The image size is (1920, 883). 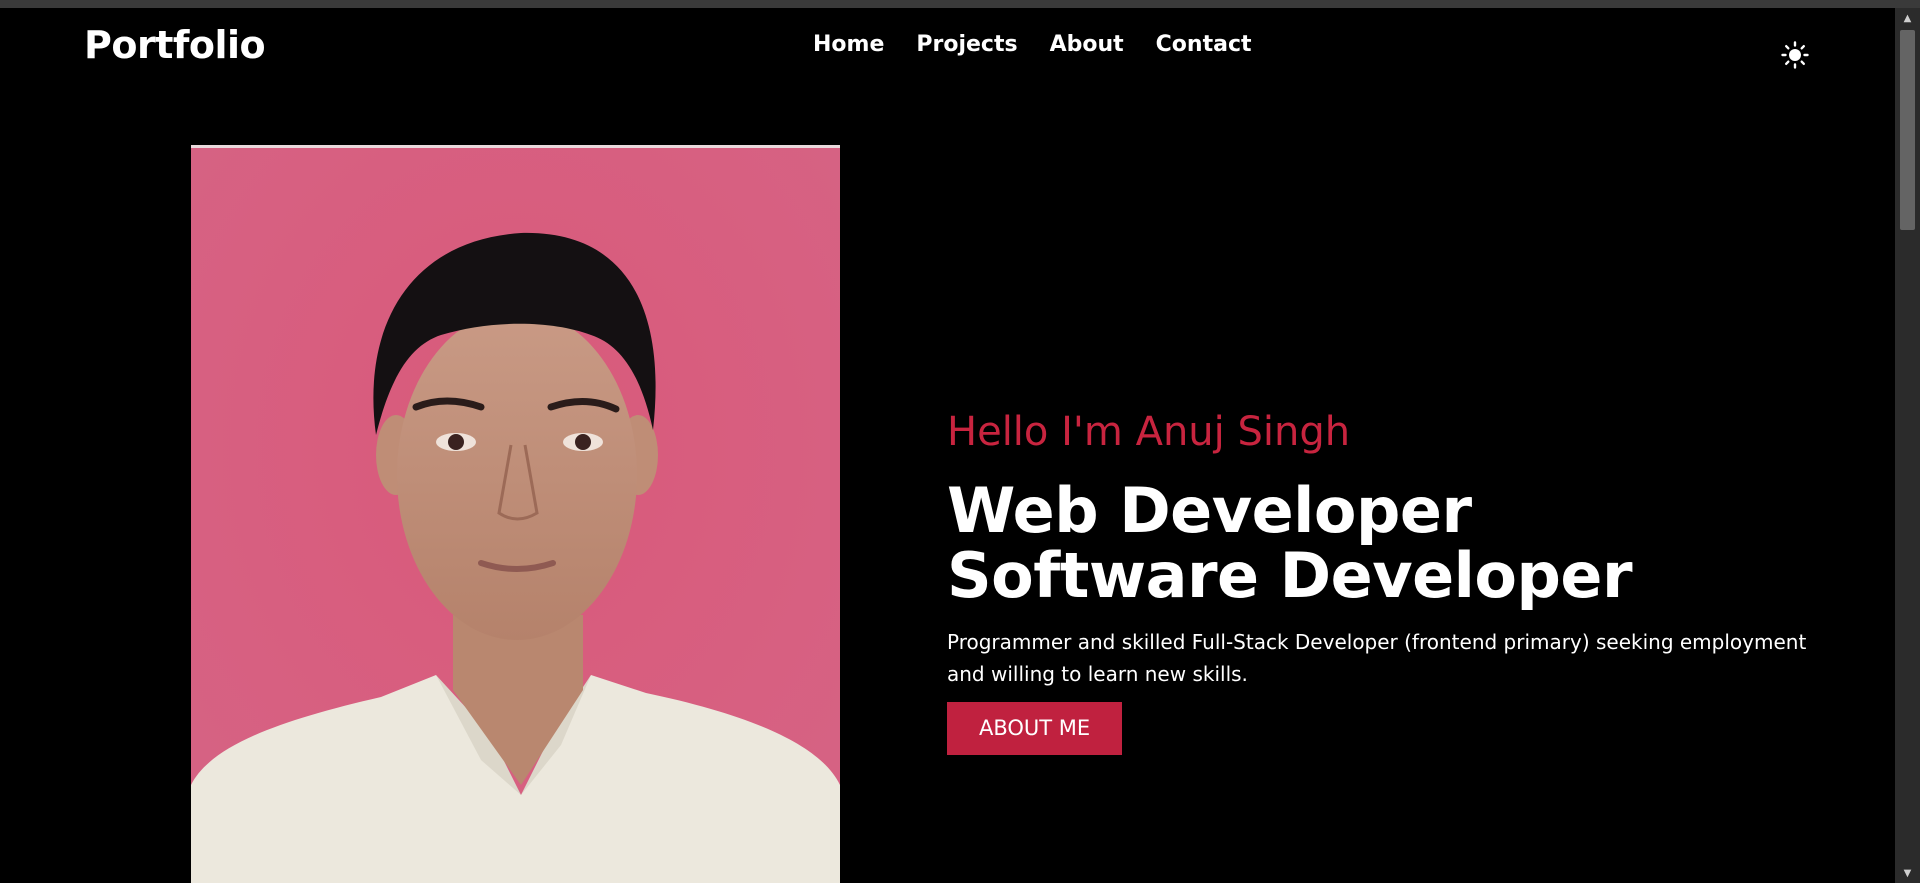 What do you see at coordinates (1907, 445) in the screenshot?
I see `page-scrollbar: ▲ ▼` at bounding box center [1907, 445].